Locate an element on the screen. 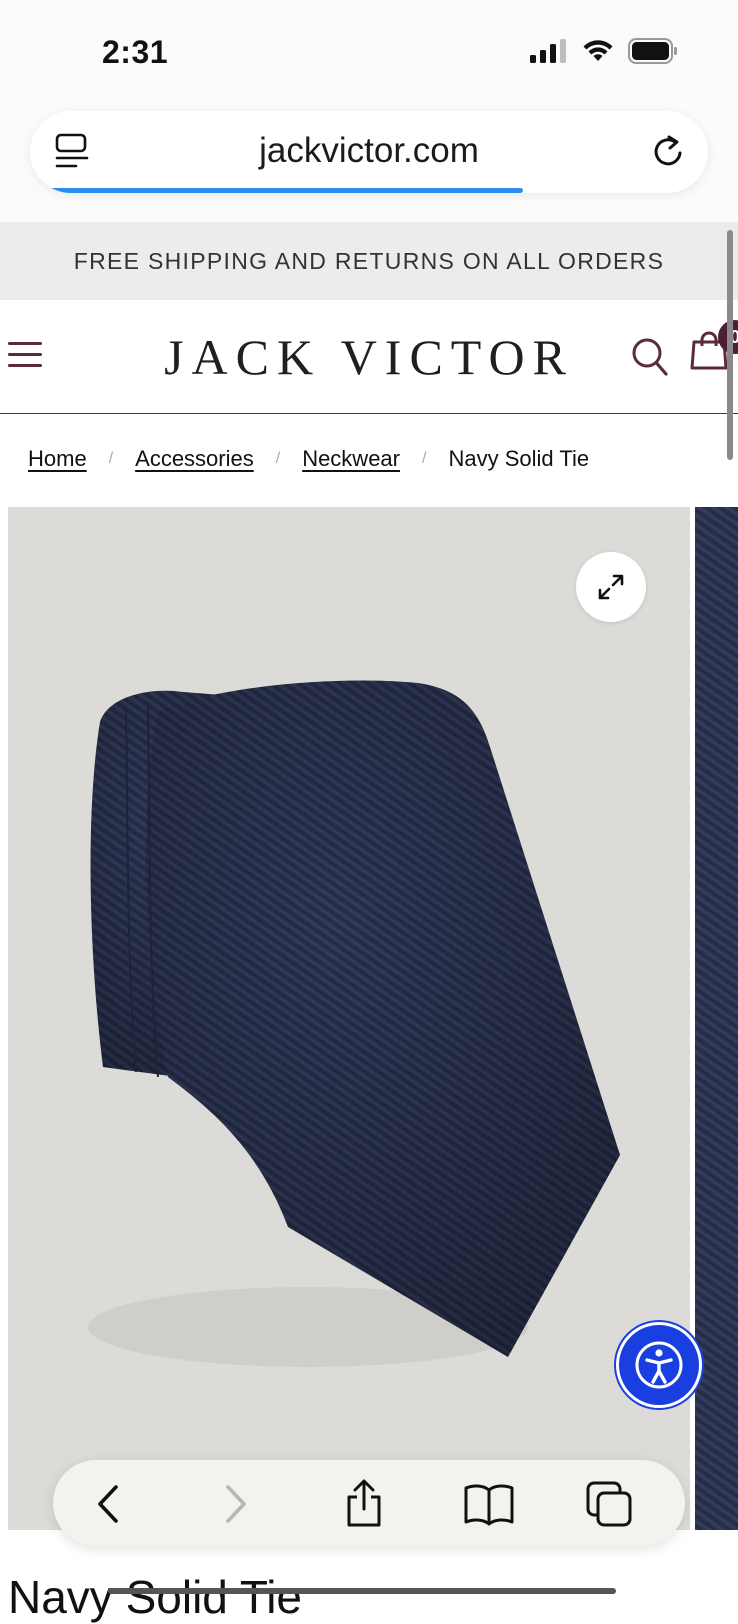 This screenshot has width=738, height=1624. breadcrumb-current: Navy Solid Tie is located at coordinates (519, 458).